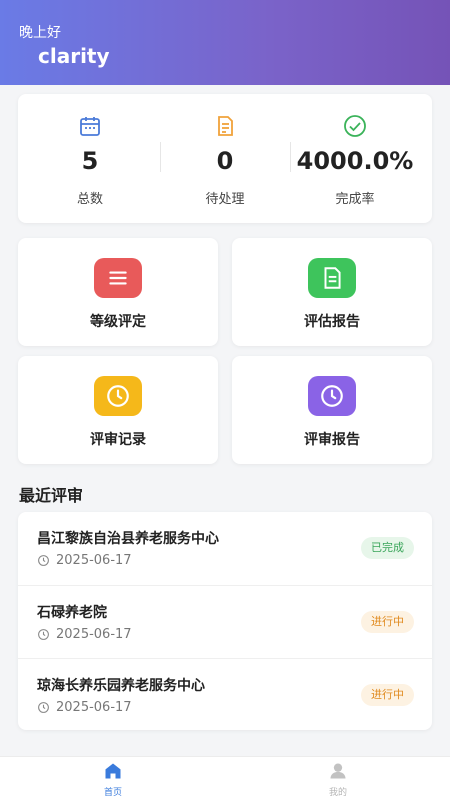 This screenshot has width=450, height=800. Describe the element at coordinates (225, 42) in the screenshot. I see `header: 晚上好 clarity` at that location.